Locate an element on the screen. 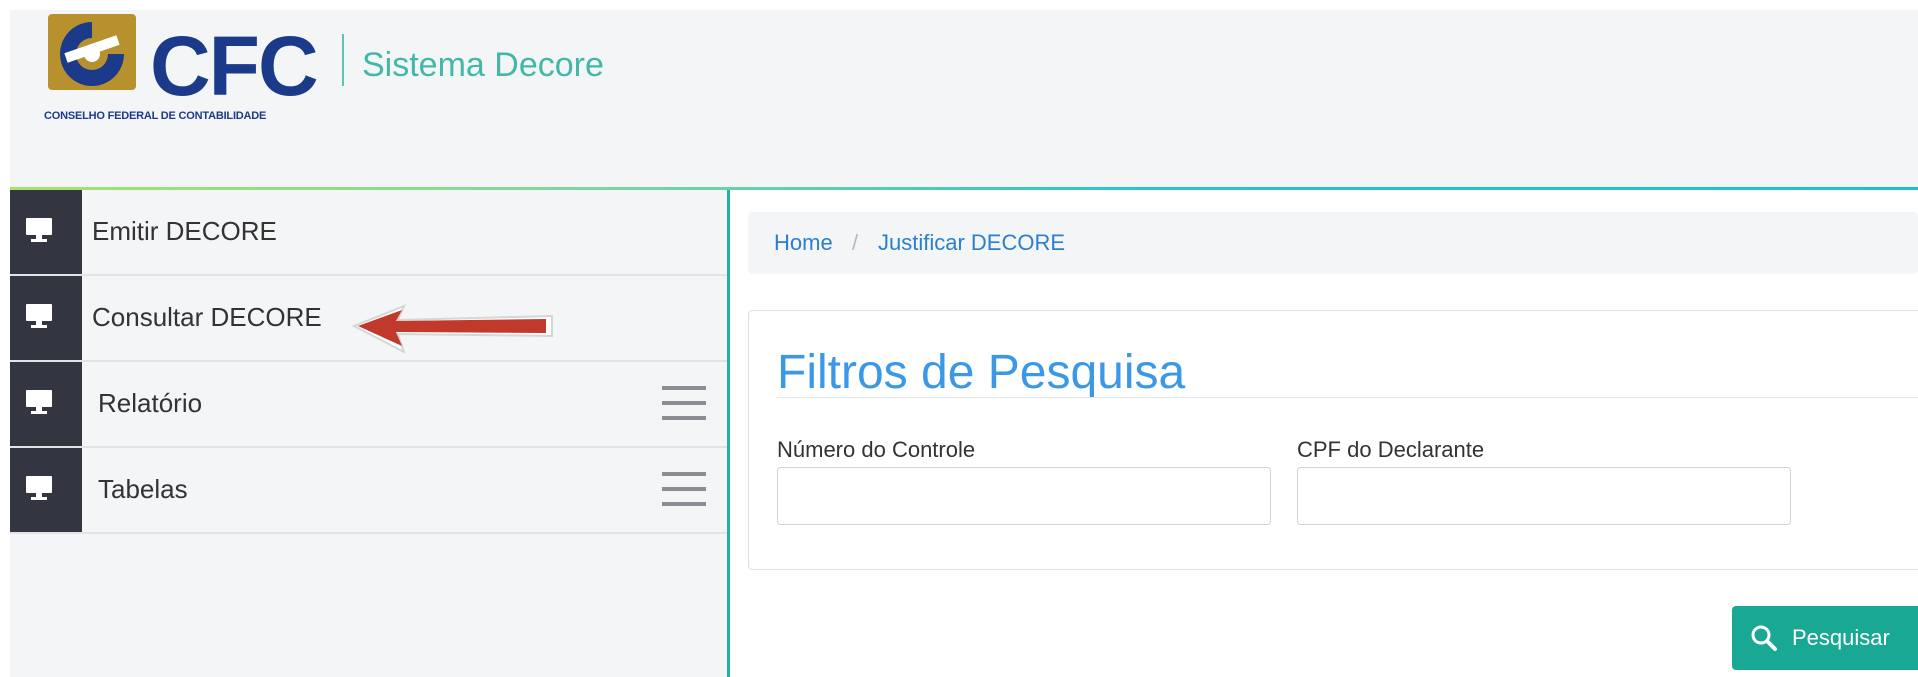 Image resolution: width=1918 pixels, height=677 pixels. sidebar-item-tabelas: Tabelas is located at coordinates (368, 491).